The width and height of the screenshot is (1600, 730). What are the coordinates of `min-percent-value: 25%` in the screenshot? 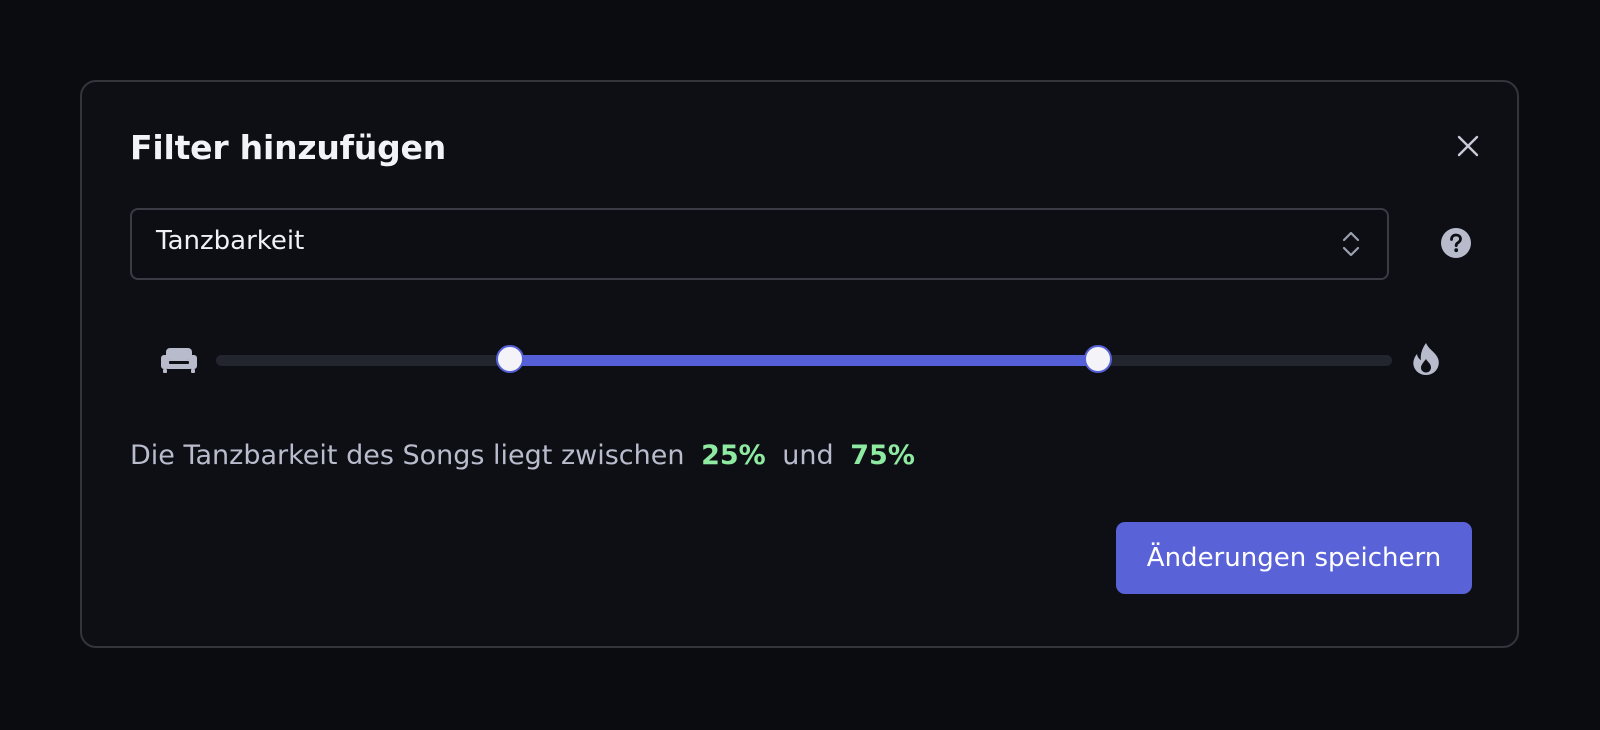 It's located at (733, 455).